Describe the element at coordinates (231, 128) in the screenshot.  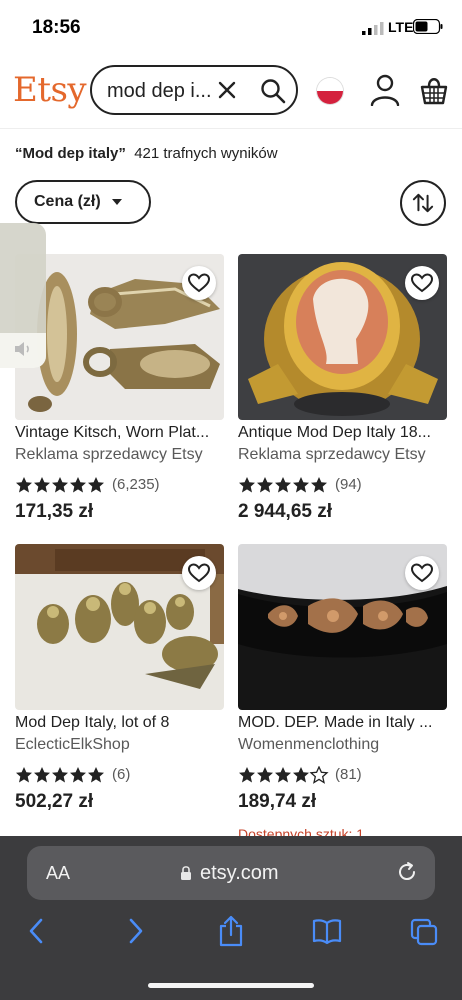
I see `header-divider` at that location.